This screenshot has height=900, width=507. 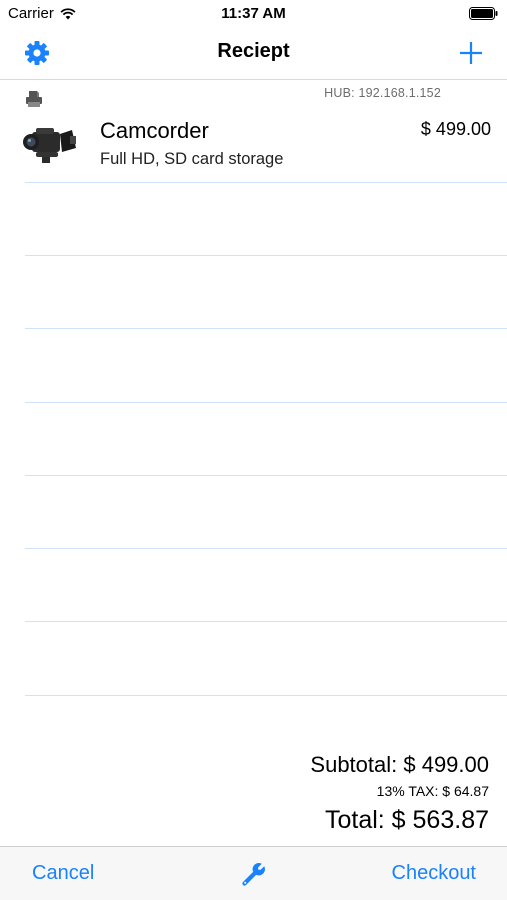 What do you see at coordinates (434, 873) in the screenshot?
I see `checkout-button: Checkout` at bounding box center [434, 873].